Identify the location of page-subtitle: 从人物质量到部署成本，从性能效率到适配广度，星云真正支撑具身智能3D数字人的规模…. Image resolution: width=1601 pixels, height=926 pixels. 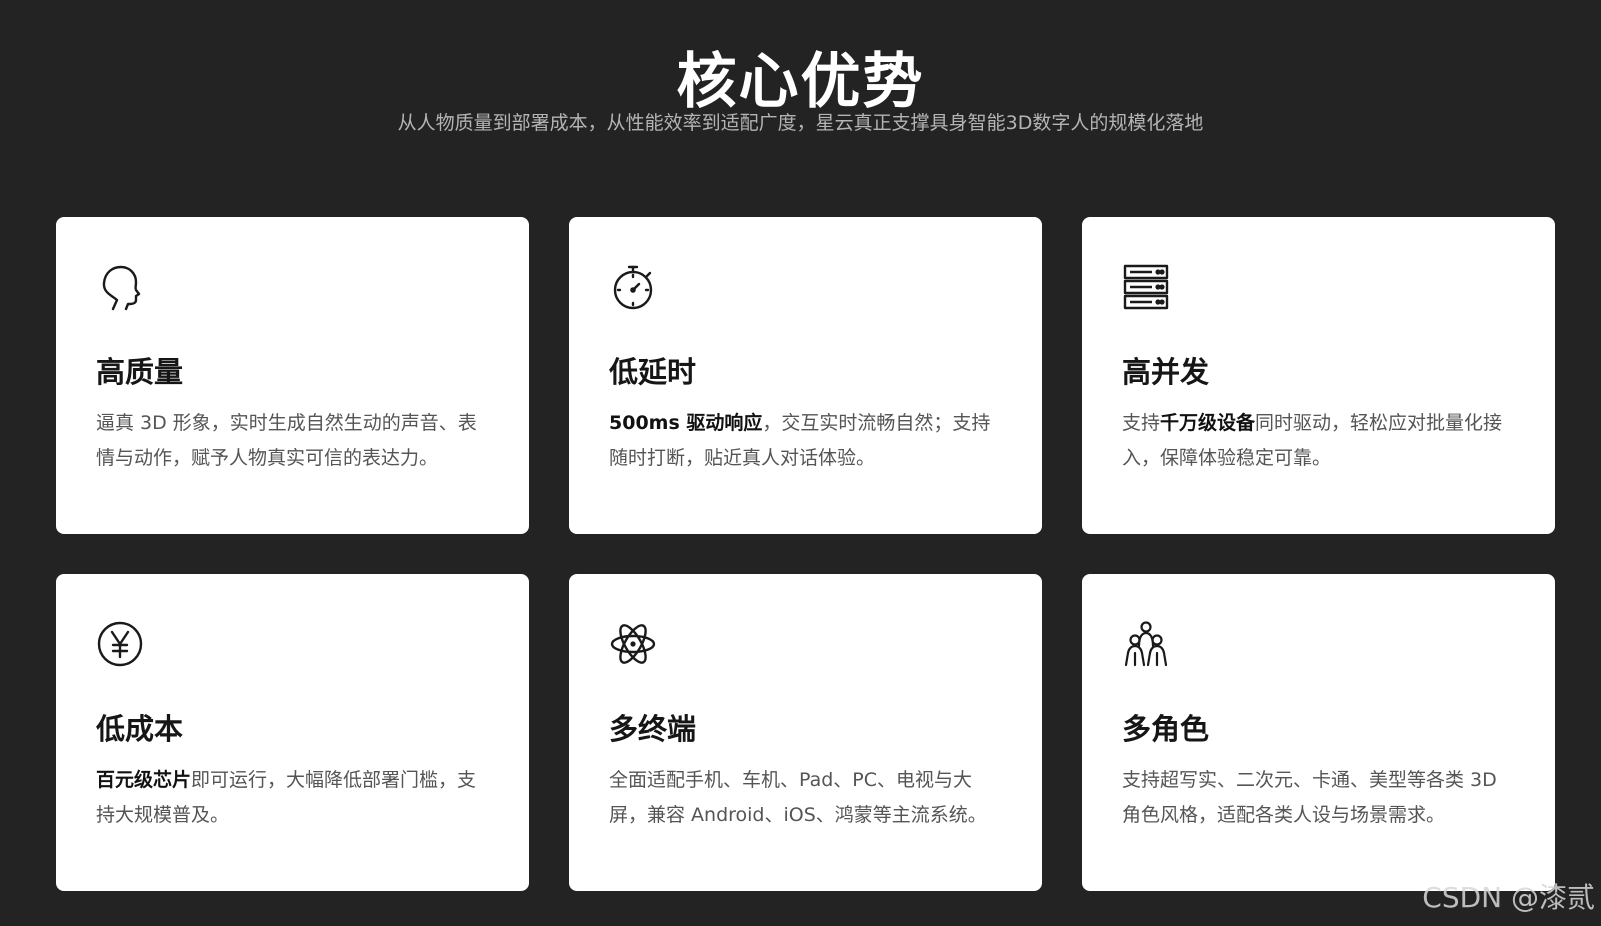
(800, 123).